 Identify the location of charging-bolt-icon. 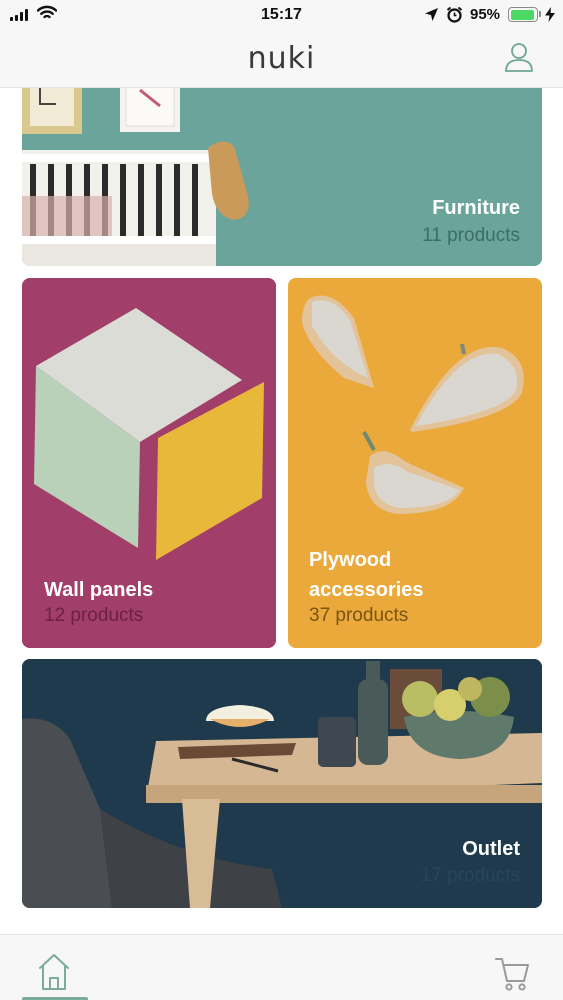
(550, 14).